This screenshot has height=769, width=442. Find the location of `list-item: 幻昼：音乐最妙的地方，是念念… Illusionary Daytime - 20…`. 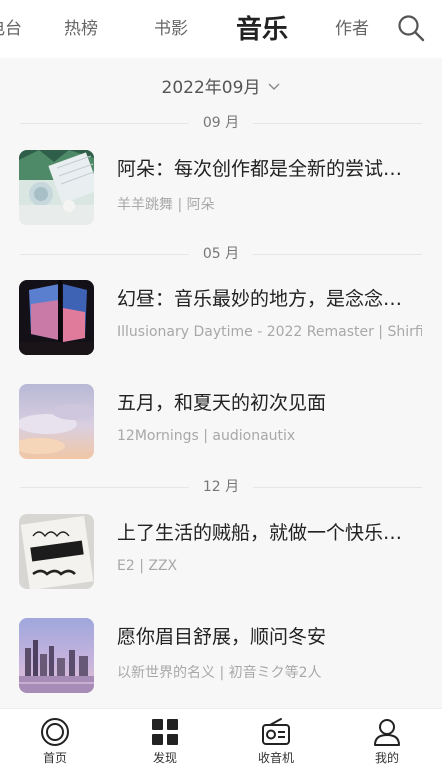

list-item: 幻昼：音乐最妙的地方，是念念… Illusionary Daytime - 20… is located at coordinates (221, 318).